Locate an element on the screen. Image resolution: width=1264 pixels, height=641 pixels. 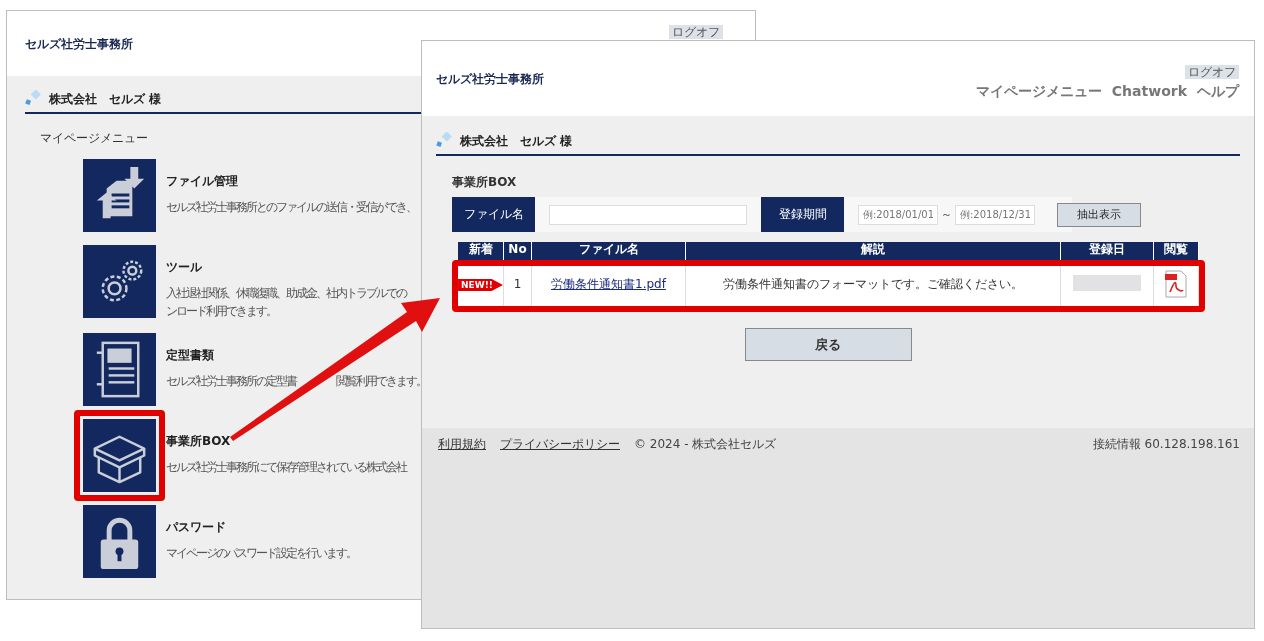
nav-link: Chatwork is located at coordinates (1149, 92).